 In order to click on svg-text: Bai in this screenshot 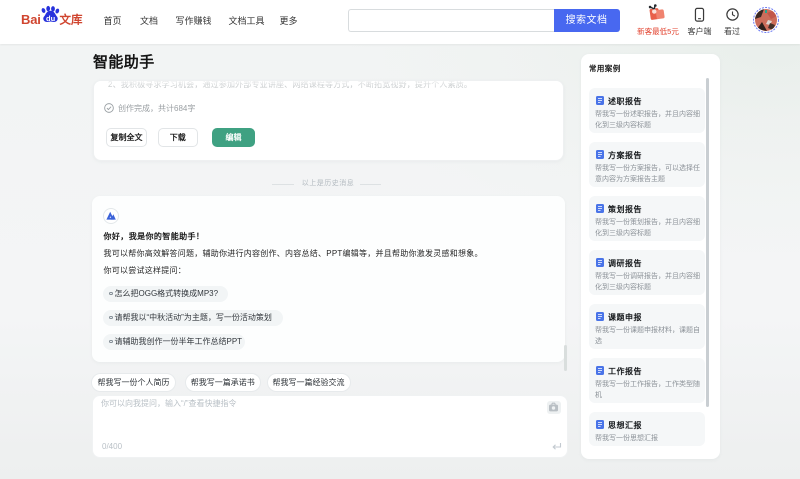, I will do `click(31, 19)`.